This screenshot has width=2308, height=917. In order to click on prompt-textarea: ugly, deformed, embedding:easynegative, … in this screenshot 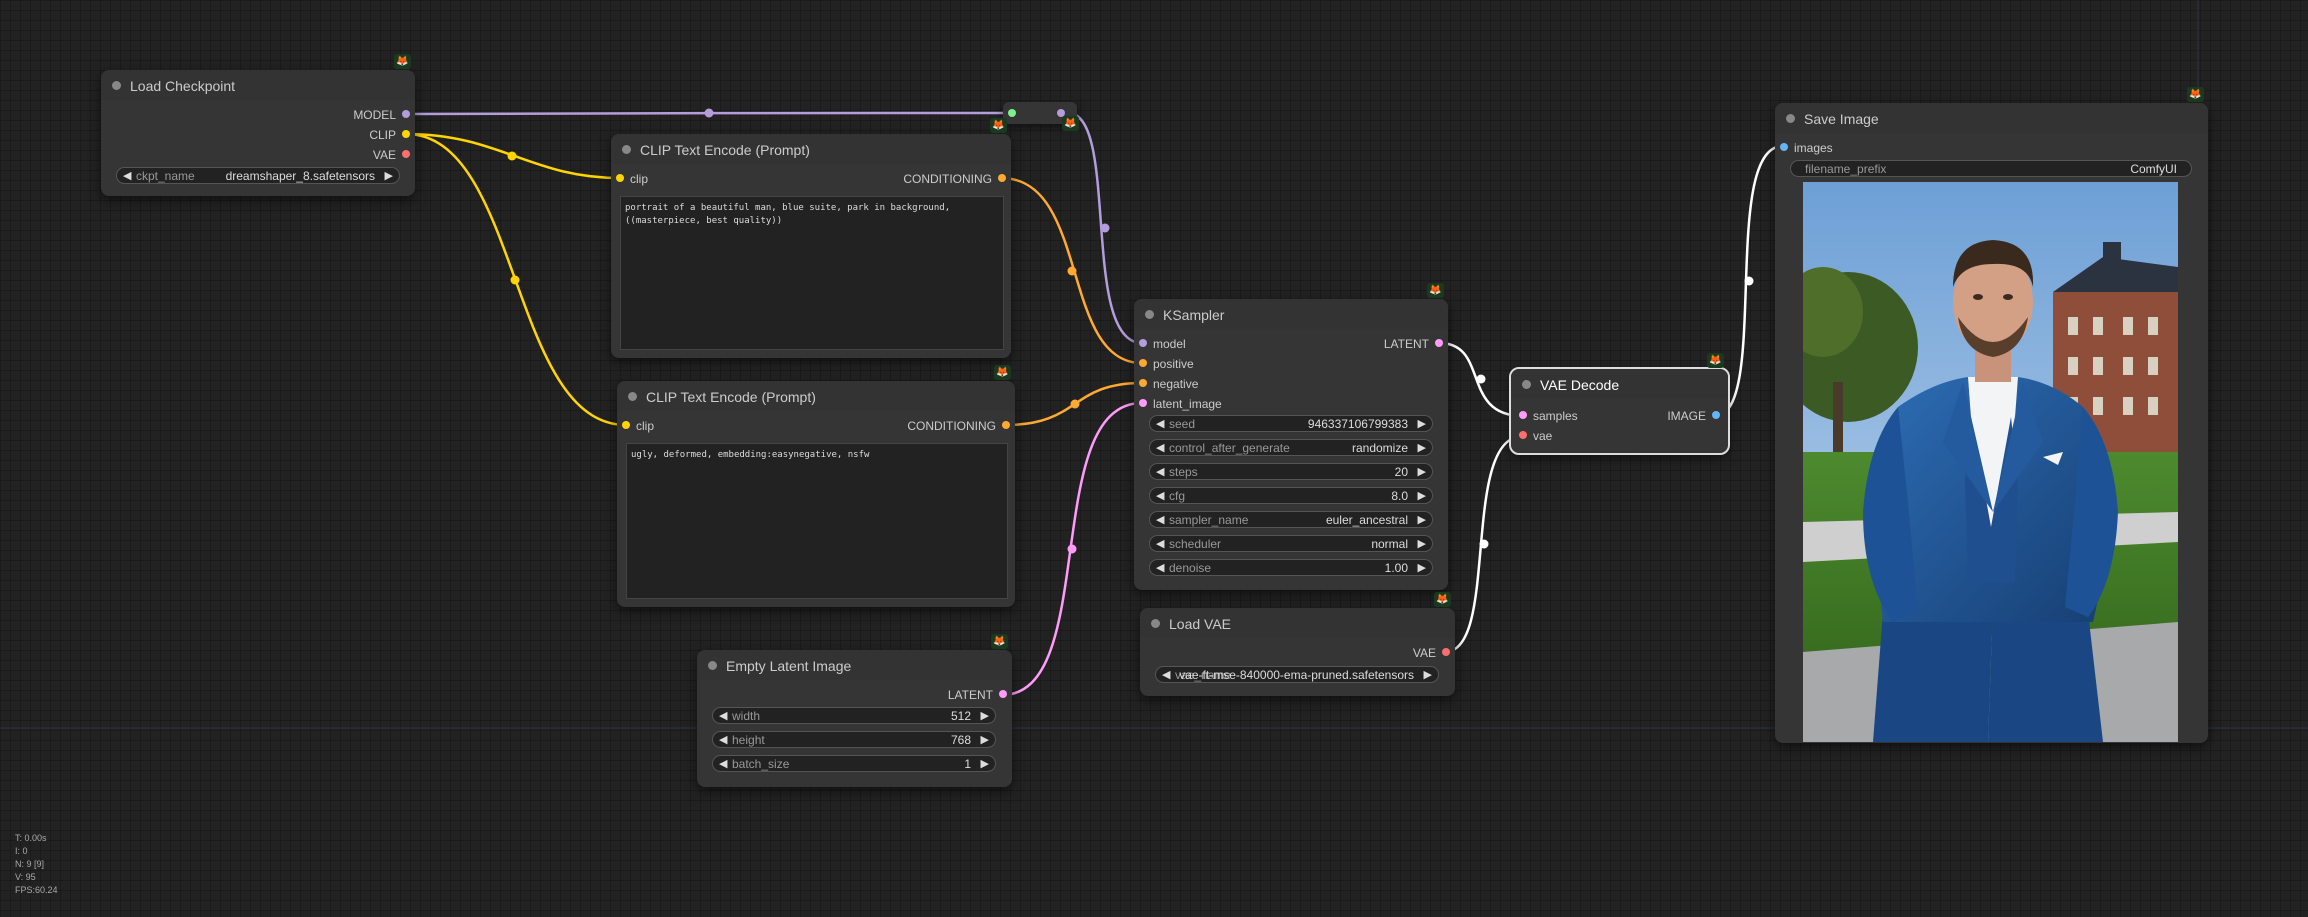, I will do `click(817, 521)`.